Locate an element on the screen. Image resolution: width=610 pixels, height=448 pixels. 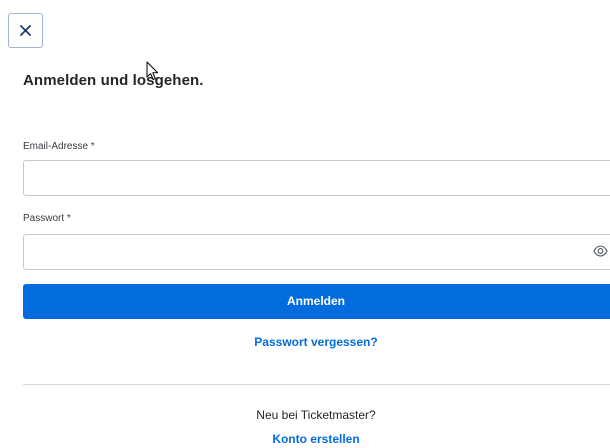
create-account-link: Konto erstellen is located at coordinates (316, 439).